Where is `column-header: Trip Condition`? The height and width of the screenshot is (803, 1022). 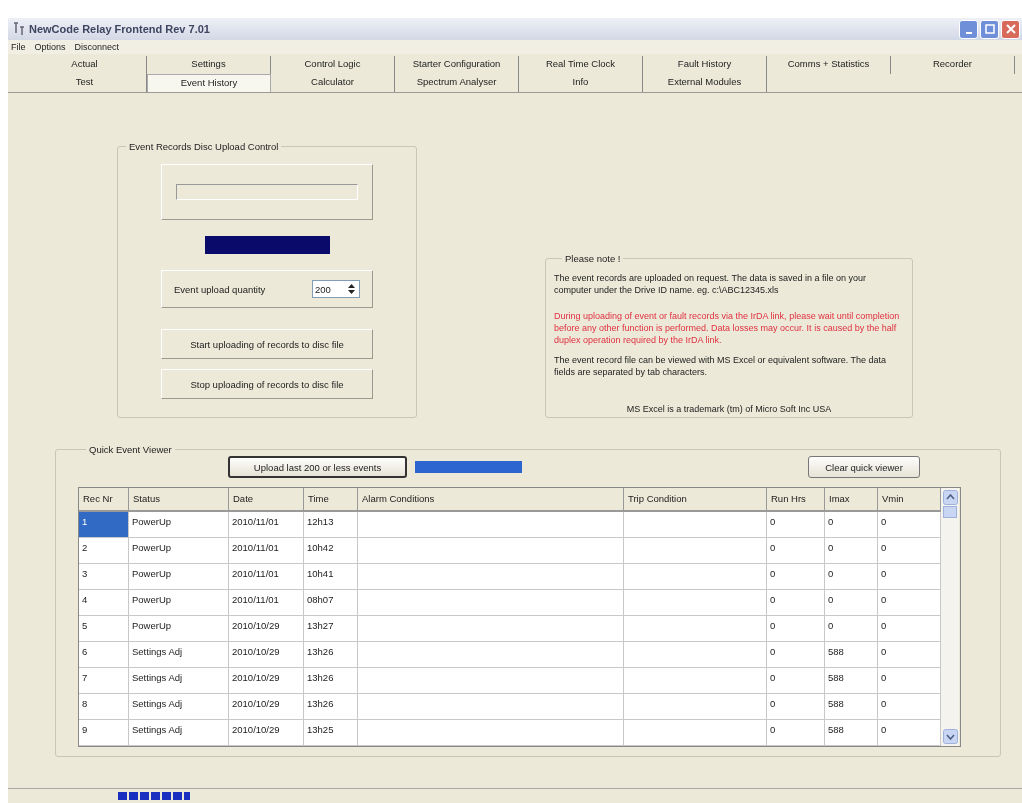
column-header: Trip Condition is located at coordinates (695, 499).